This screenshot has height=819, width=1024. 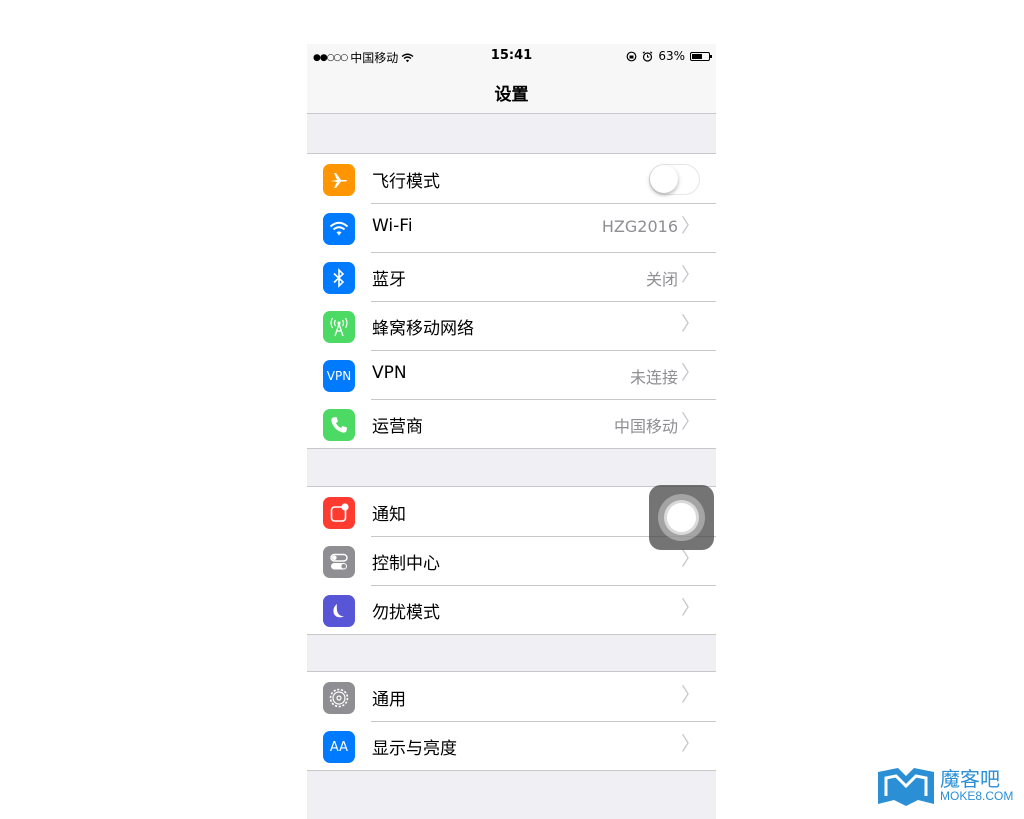 What do you see at coordinates (511, 609) in the screenshot?
I see `settings-row-do-not-disturb: 勿扰模式 〉` at bounding box center [511, 609].